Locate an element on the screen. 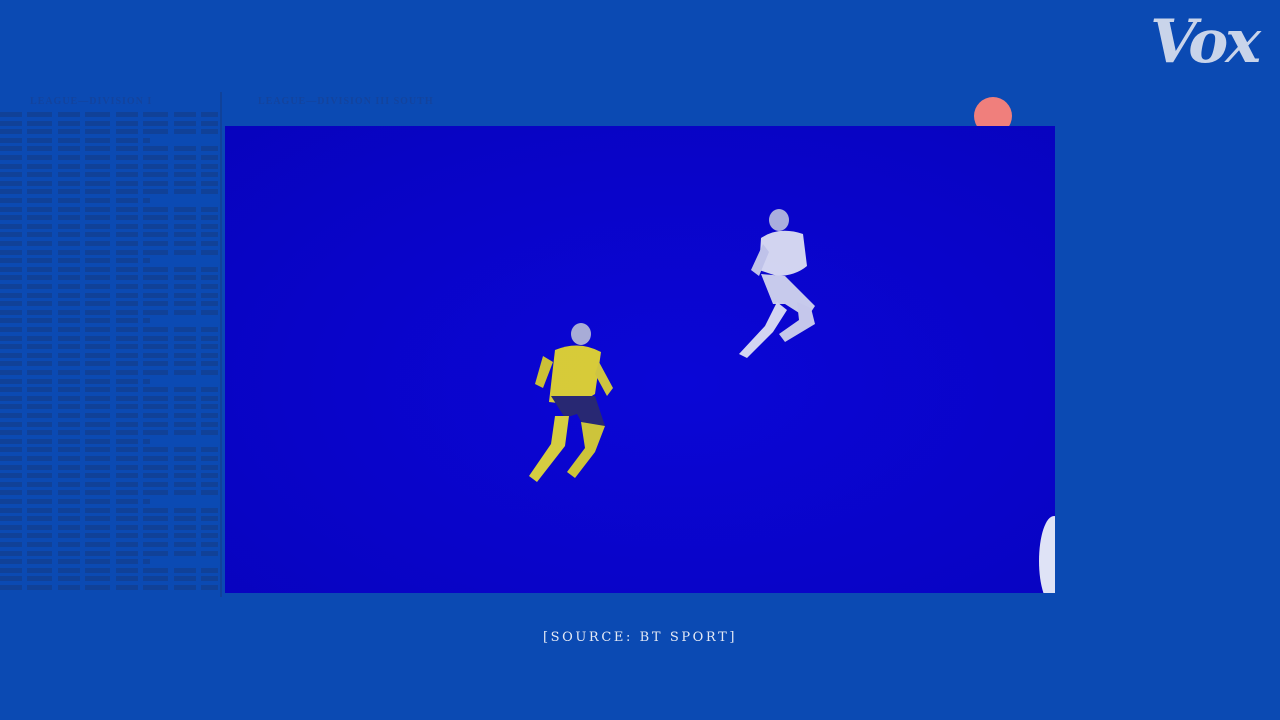 The height and width of the screenshot is (720, 1280). vox-logo: Vox is located at coordinates (1205, 42).